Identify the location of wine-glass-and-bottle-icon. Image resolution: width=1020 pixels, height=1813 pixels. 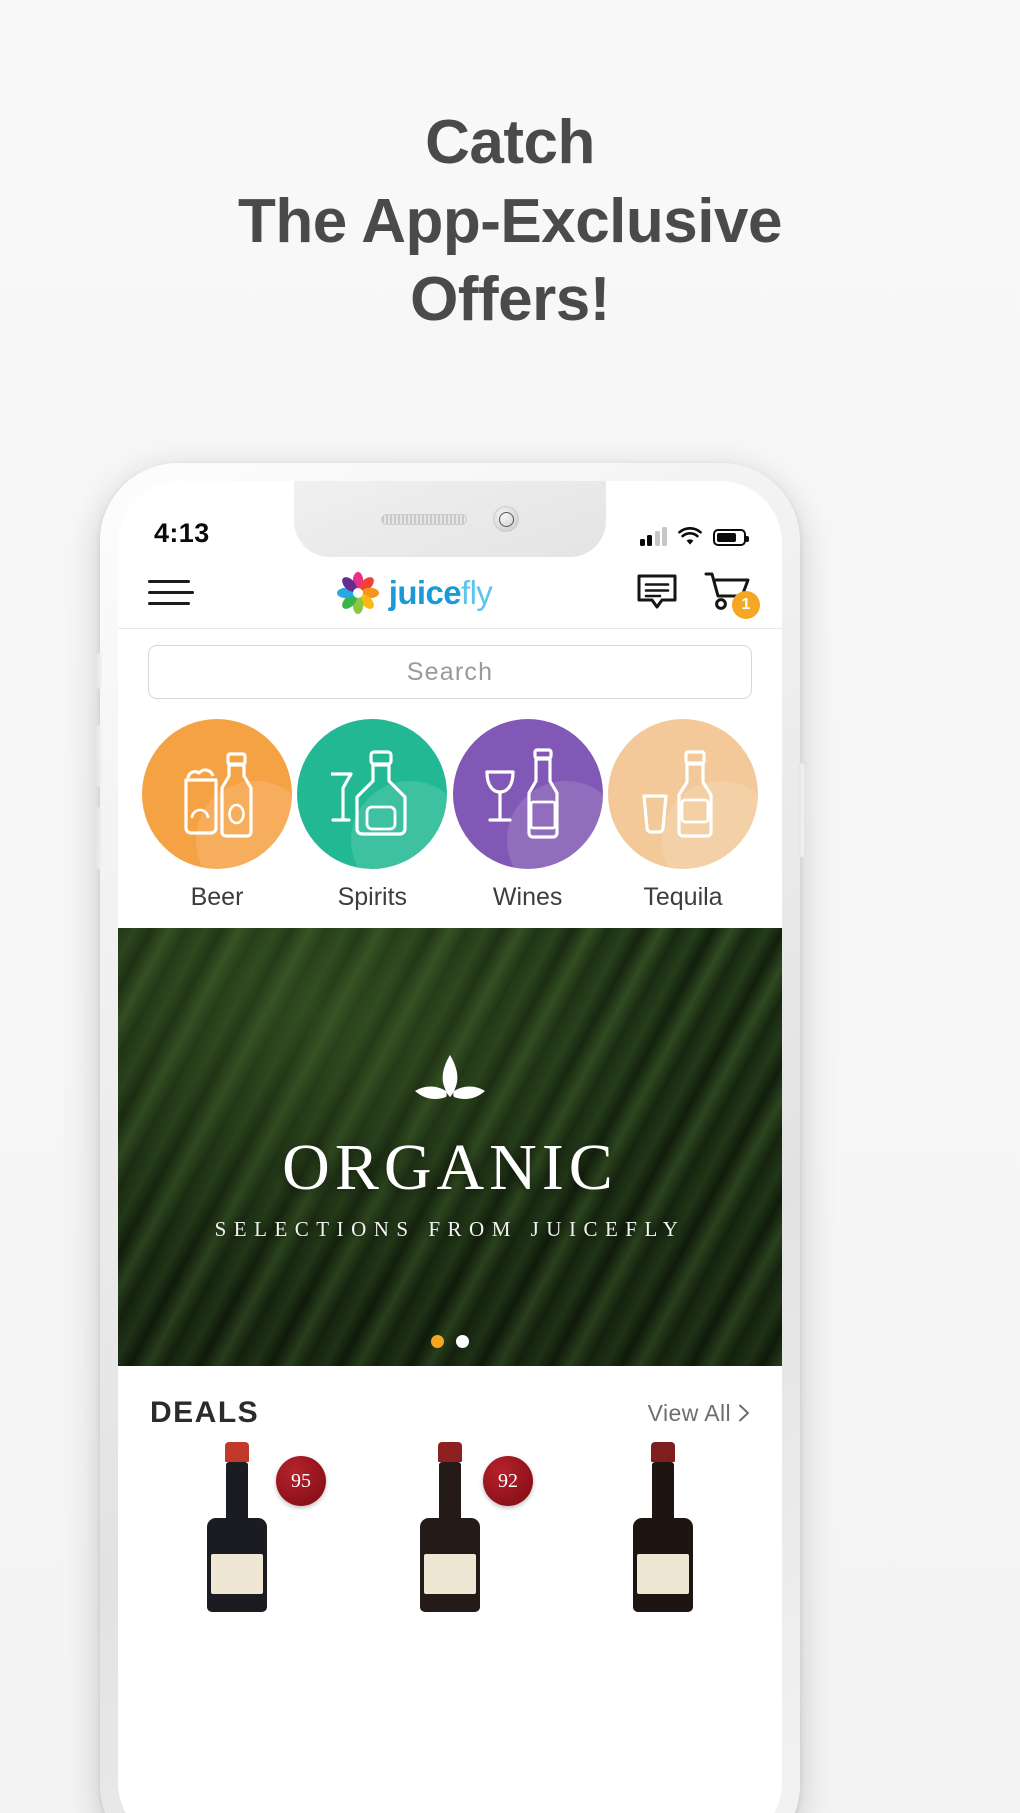
(527, 794).